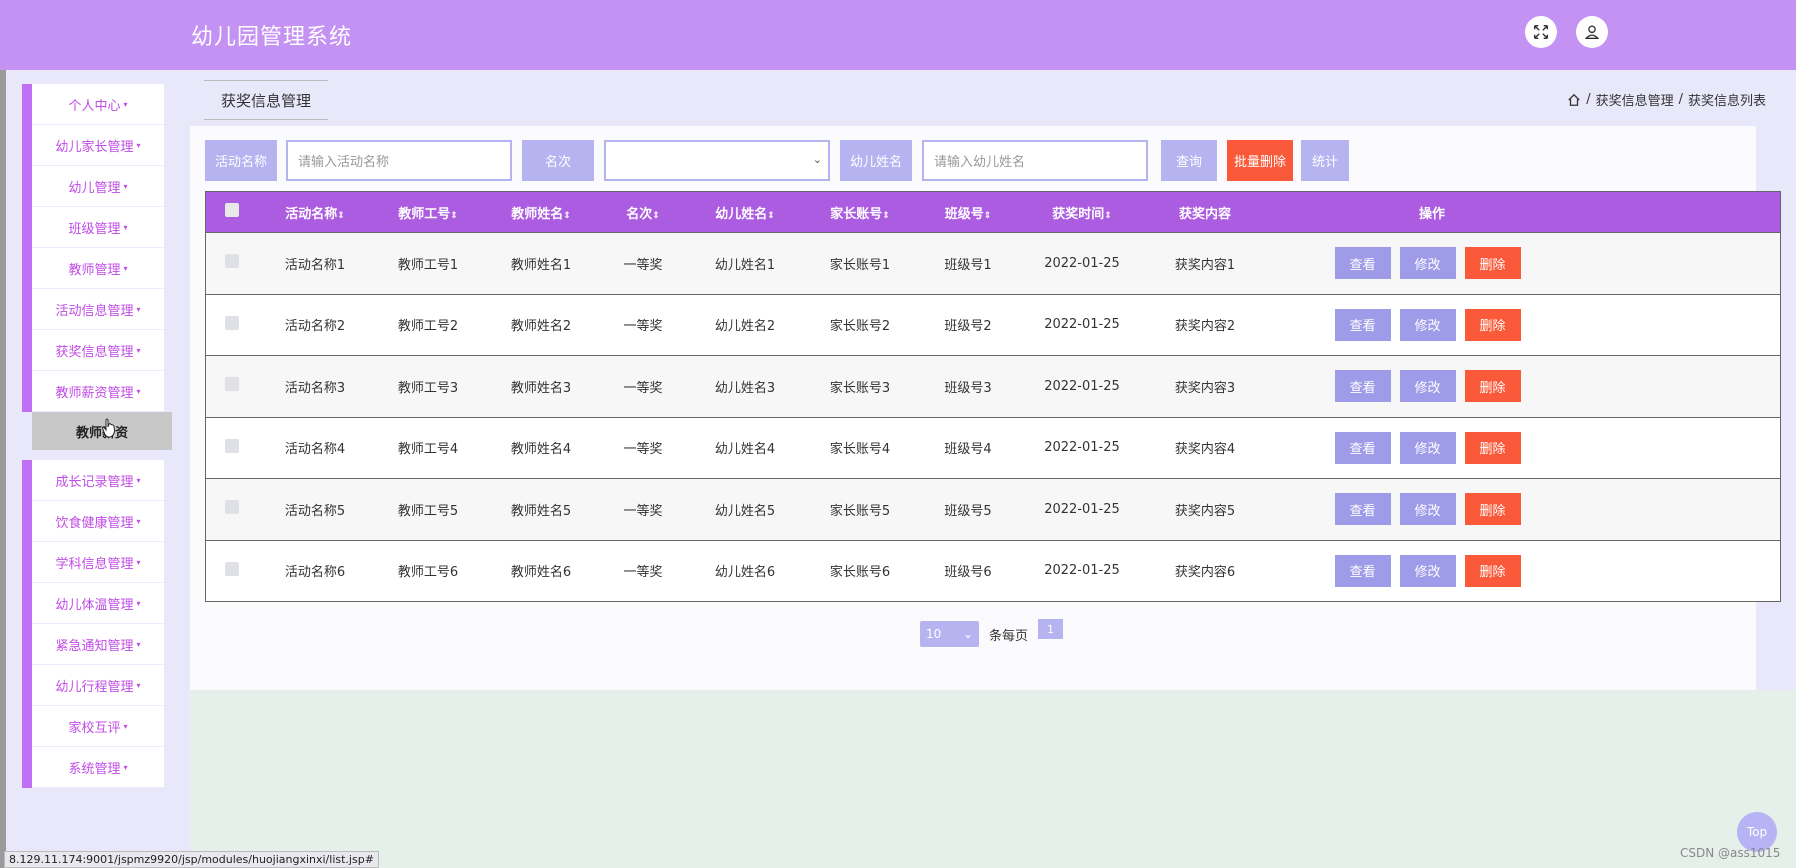  Describe the element at coordinates (232, 210) in the screenshot. I see `select-all-checkbox` at that location.